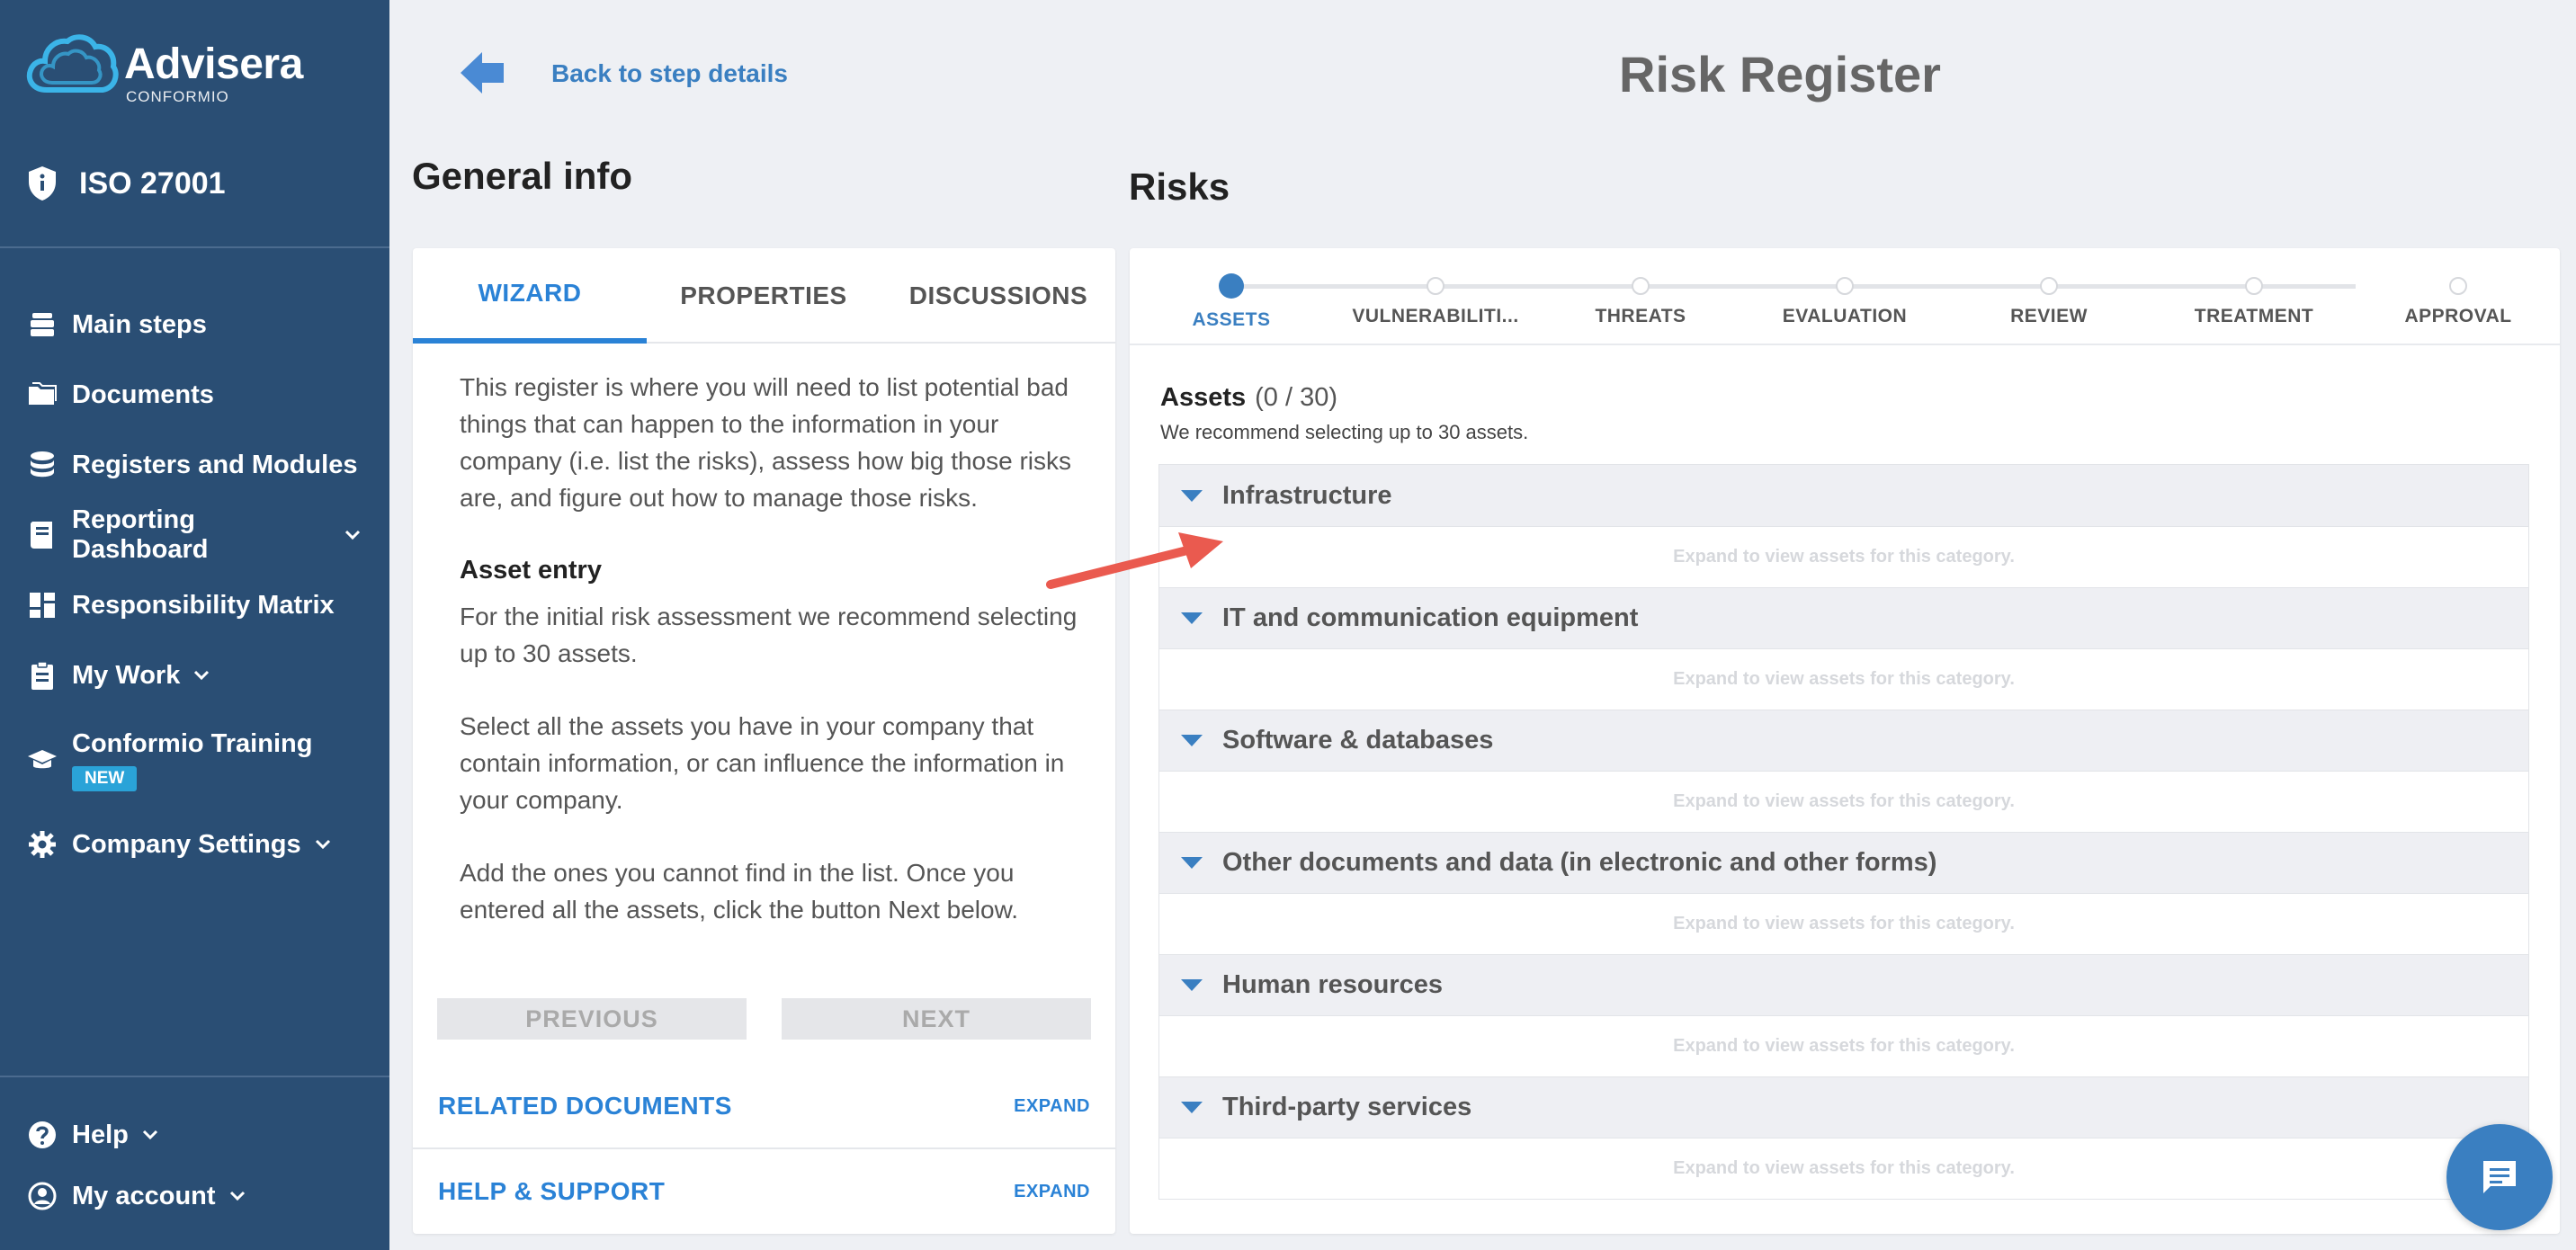  What do you see at coordinates (1307, 495) in the screenshot?
I see `category-label: Infrastructure` at bounding box center [1307, 495].